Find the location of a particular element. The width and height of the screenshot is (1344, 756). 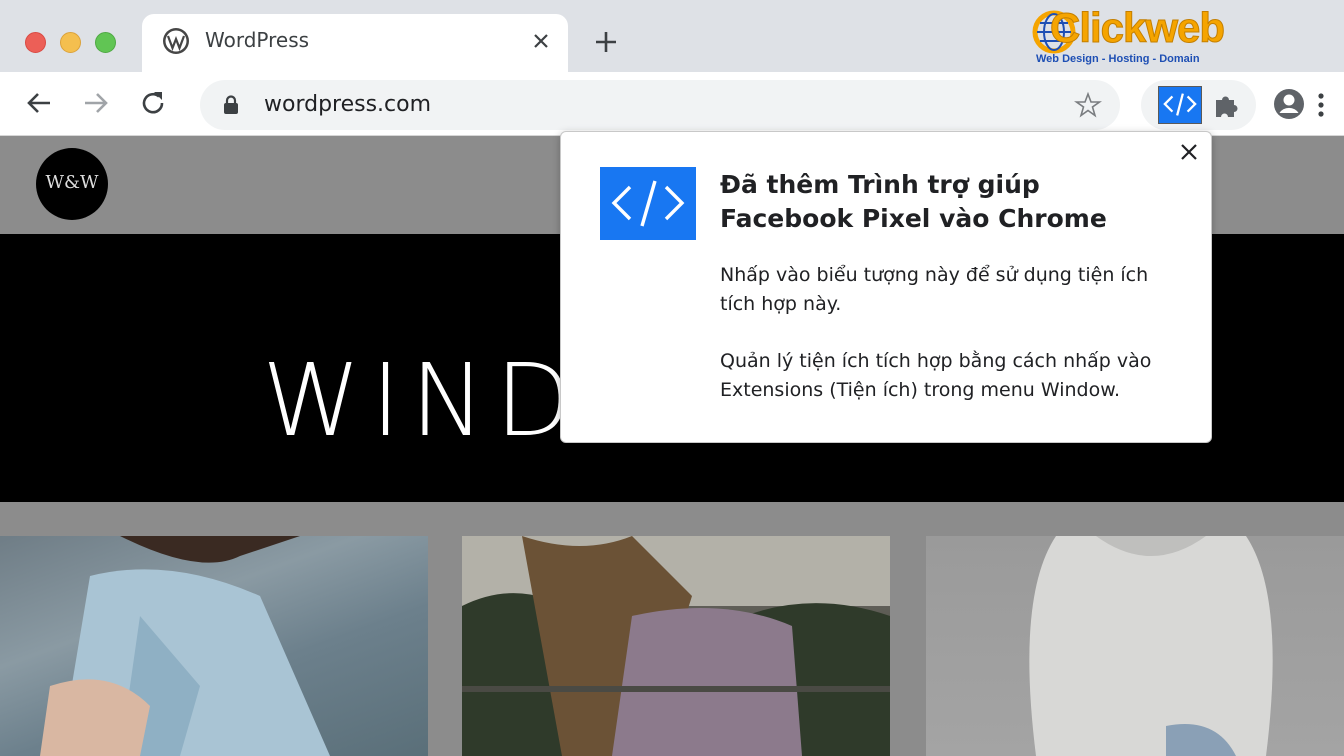

gallery-photo-curly-hair is located at coordinates (676, 646).